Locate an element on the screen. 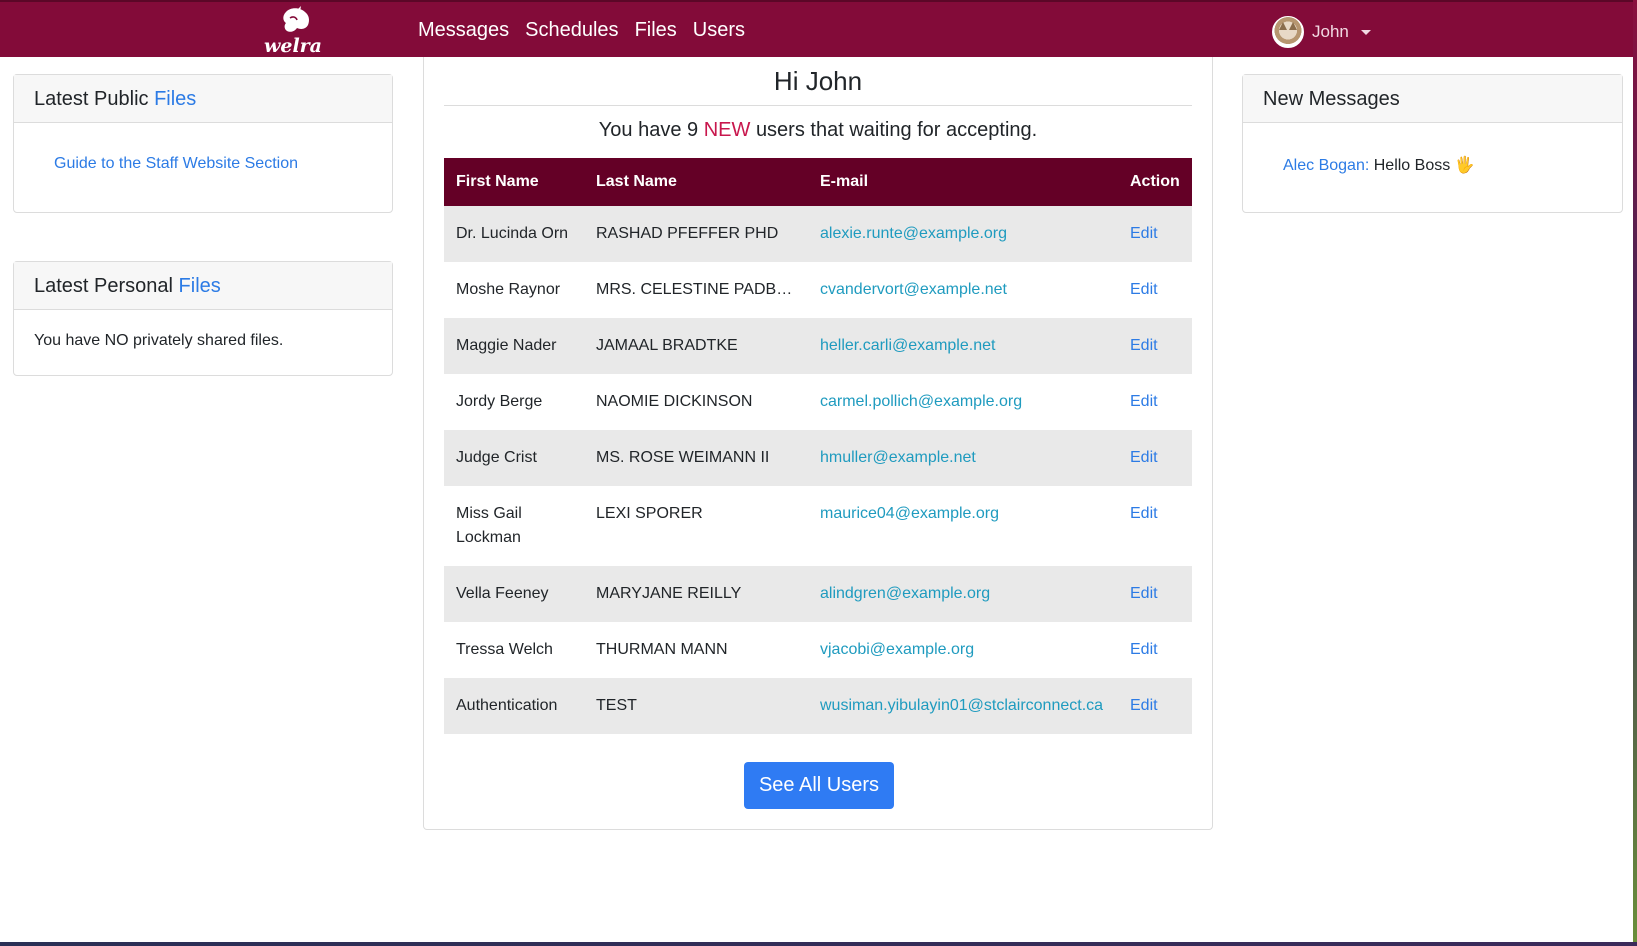  main-nav: Messages Schedules Files Users is located at coordinates (581, 30).